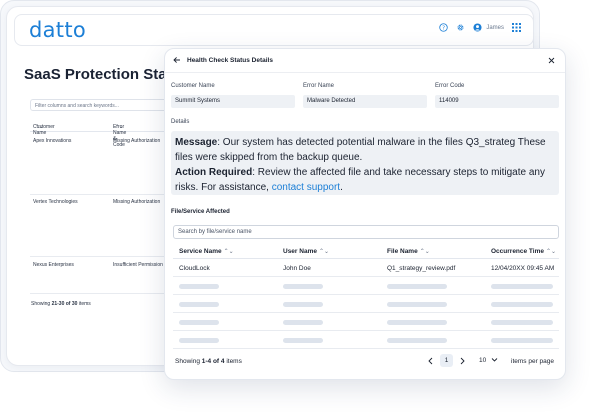 This screenshot has width=600, height=414. Describe the element at coordinates (365, 101) in the screenshot. I see `error-name-value: Malware Detected` at that location.